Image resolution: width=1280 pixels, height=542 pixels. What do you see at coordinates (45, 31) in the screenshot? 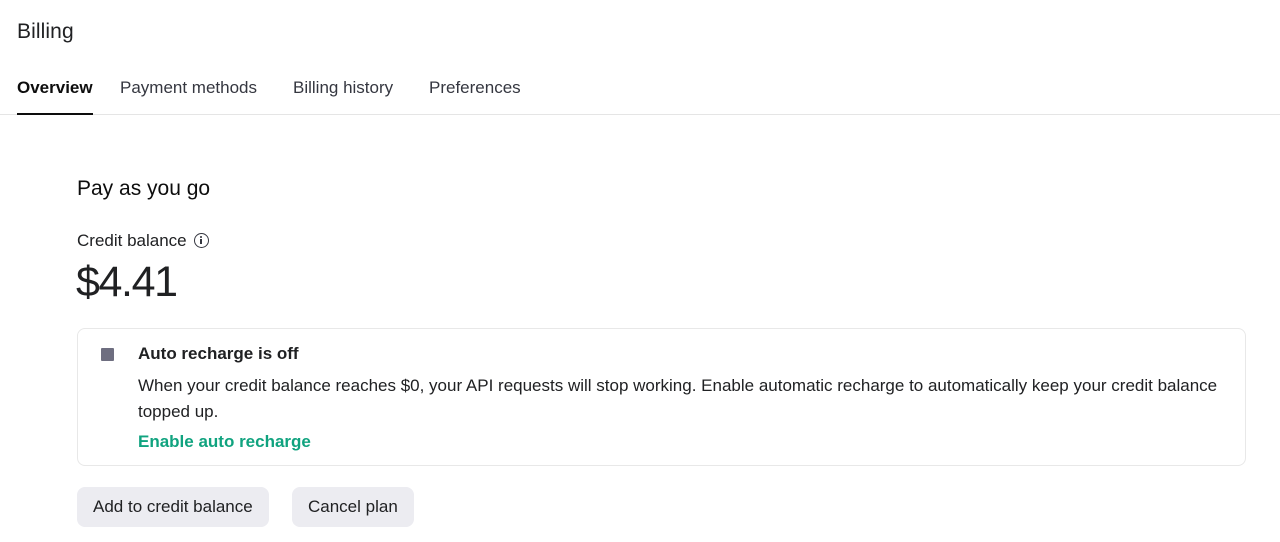
I see `page-title: Billing` at bounding box center [45, 31].